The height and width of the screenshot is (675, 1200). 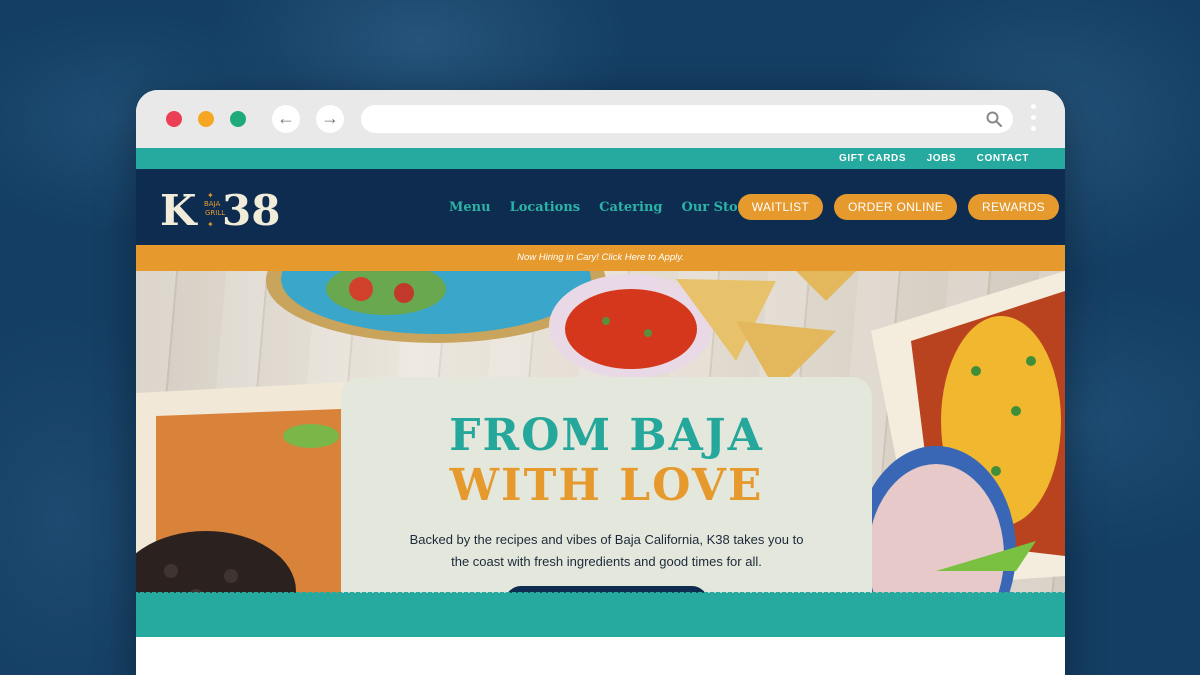 What do you see at coordinates (895, 207) in the screenshot?
I see `order-online-button: ORDER ONLINE` at bounding box center [895, 207].